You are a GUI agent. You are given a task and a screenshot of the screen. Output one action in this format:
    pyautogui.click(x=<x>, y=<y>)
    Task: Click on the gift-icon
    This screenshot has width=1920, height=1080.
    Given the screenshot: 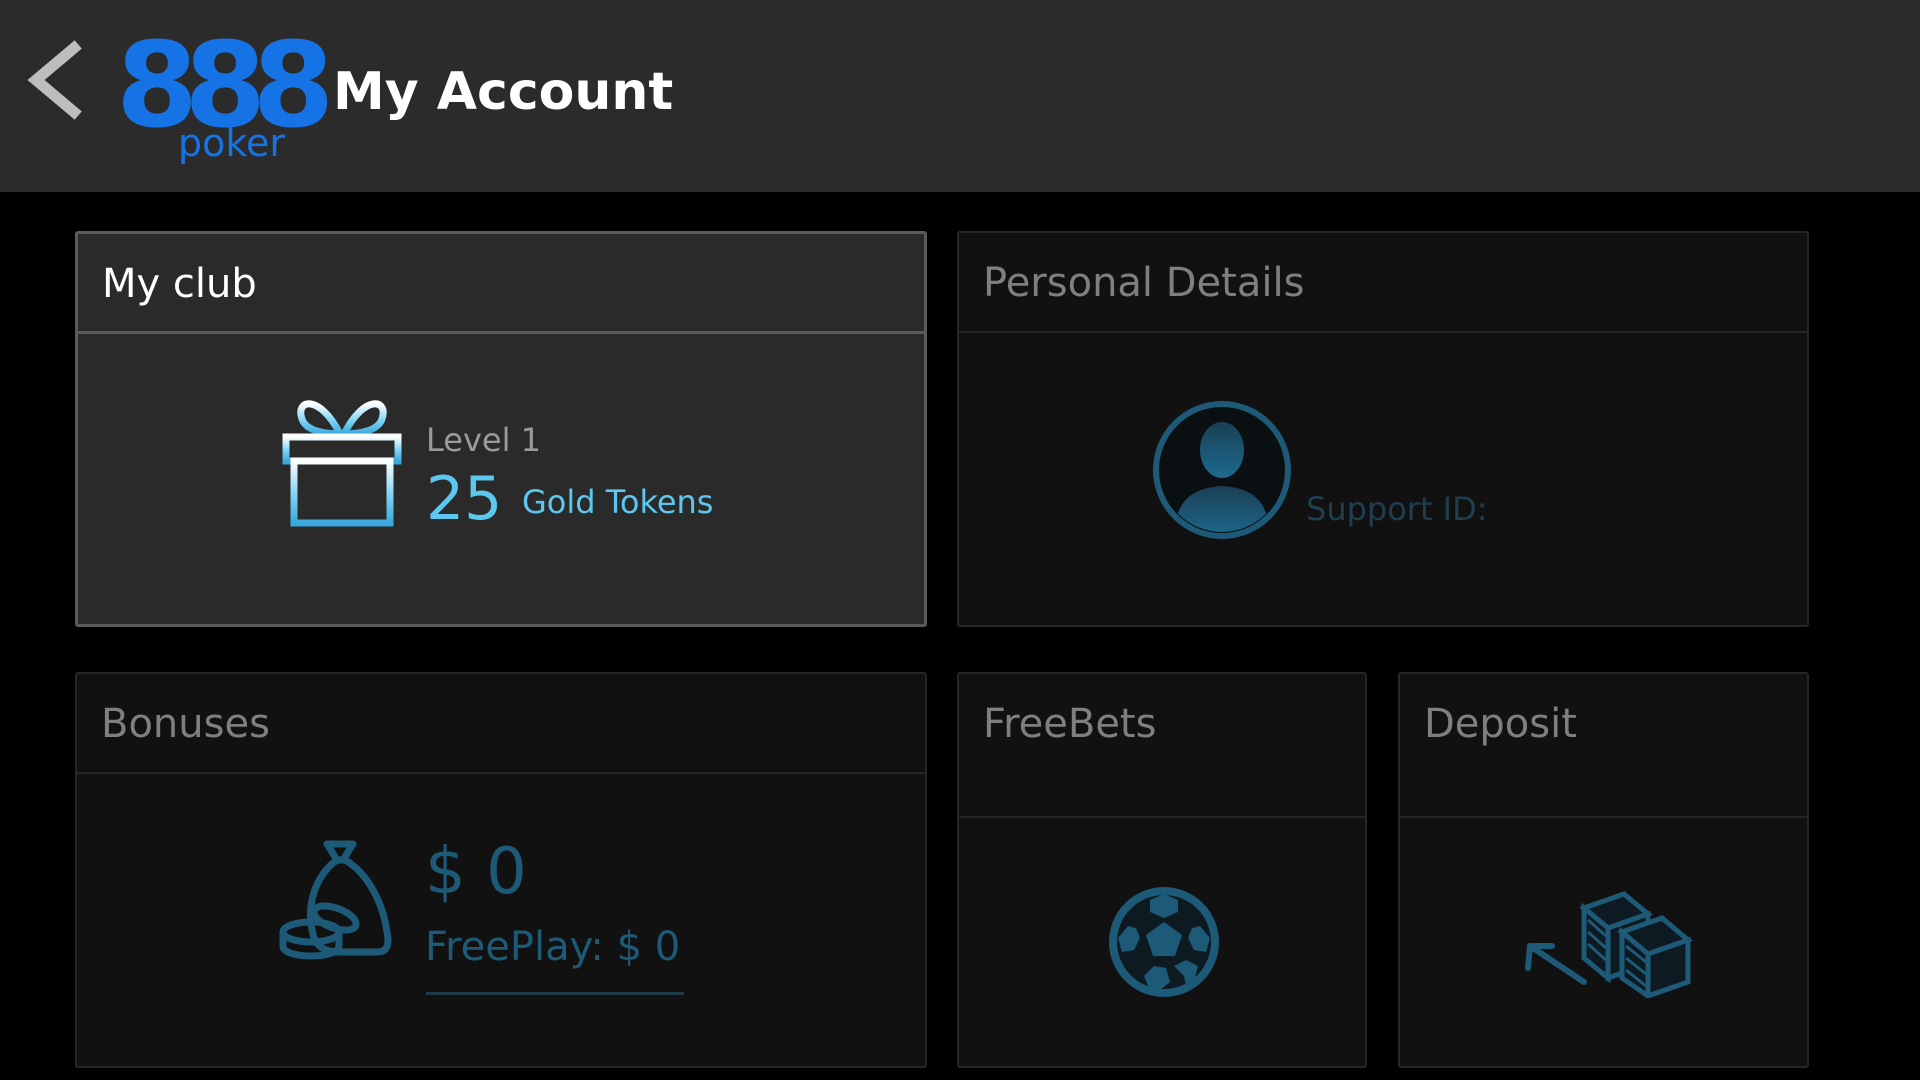 What is the action you would take?
    pyautogui.click(x=342, y=463)
    